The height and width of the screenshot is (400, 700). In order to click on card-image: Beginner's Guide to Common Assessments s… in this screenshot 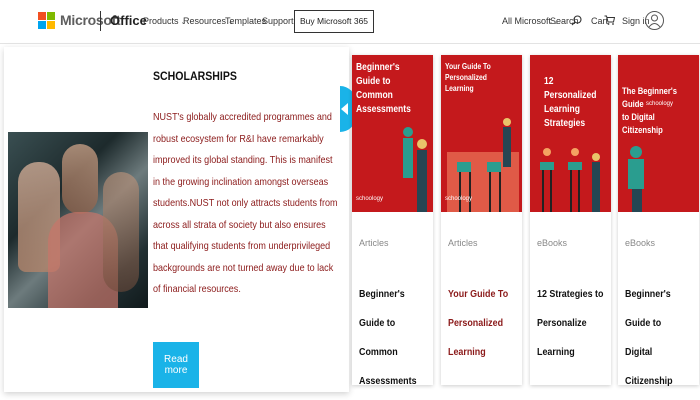, I will do `click(392, 133)`.